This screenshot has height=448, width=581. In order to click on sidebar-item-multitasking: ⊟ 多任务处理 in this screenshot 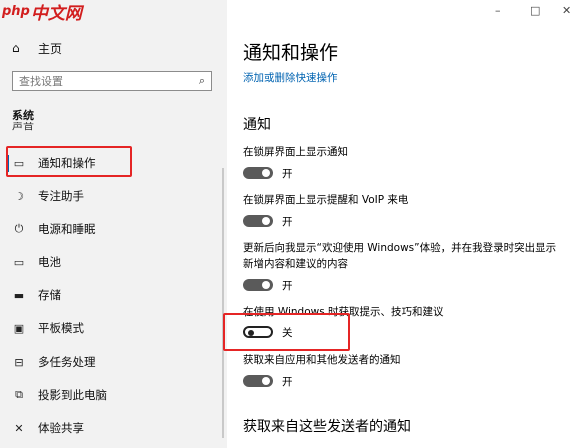, I will do `click(54, 362)`.